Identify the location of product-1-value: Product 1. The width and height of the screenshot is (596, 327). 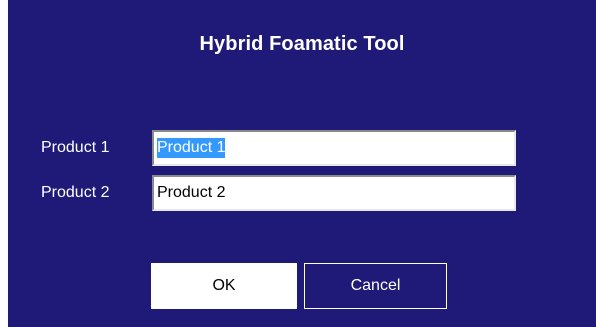
(191, 148).